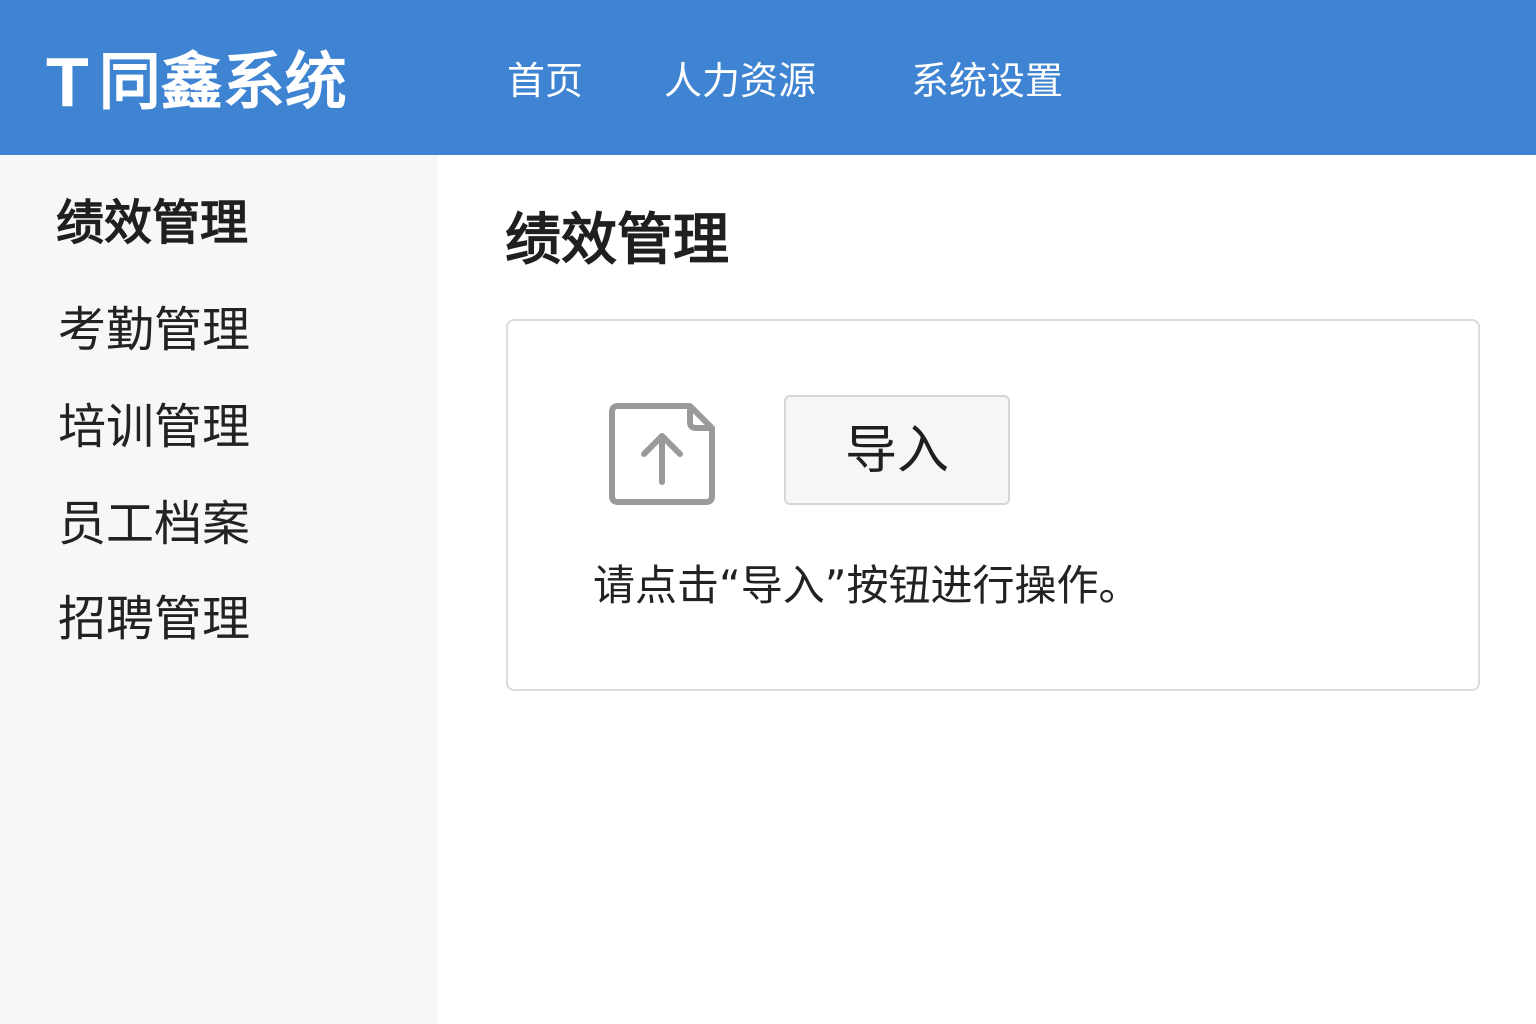 This screenshot has width=1536, height=1024. What do you see at coordinates (617, 240) in the screenshot?
I see `page-title: 绩效管理` at bounding box center [617, 240].